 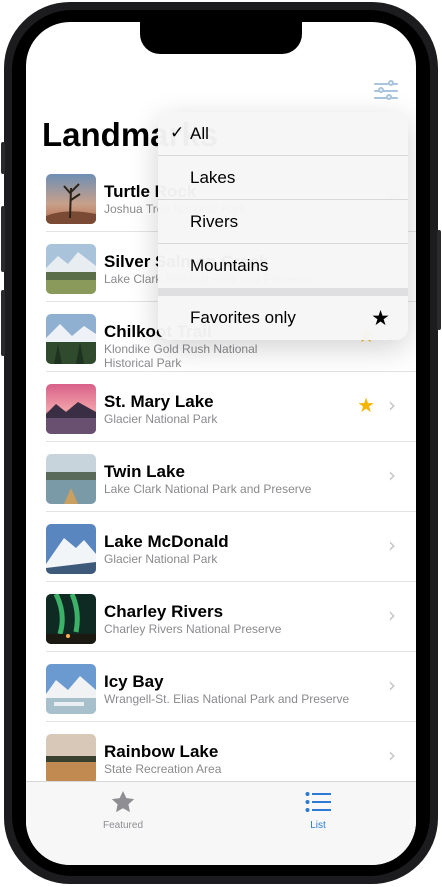 What do you see at coordinates (134, 681) in the screenshot?
I see `landmark-name: Icy Bay` at bounding box center [134, 681].